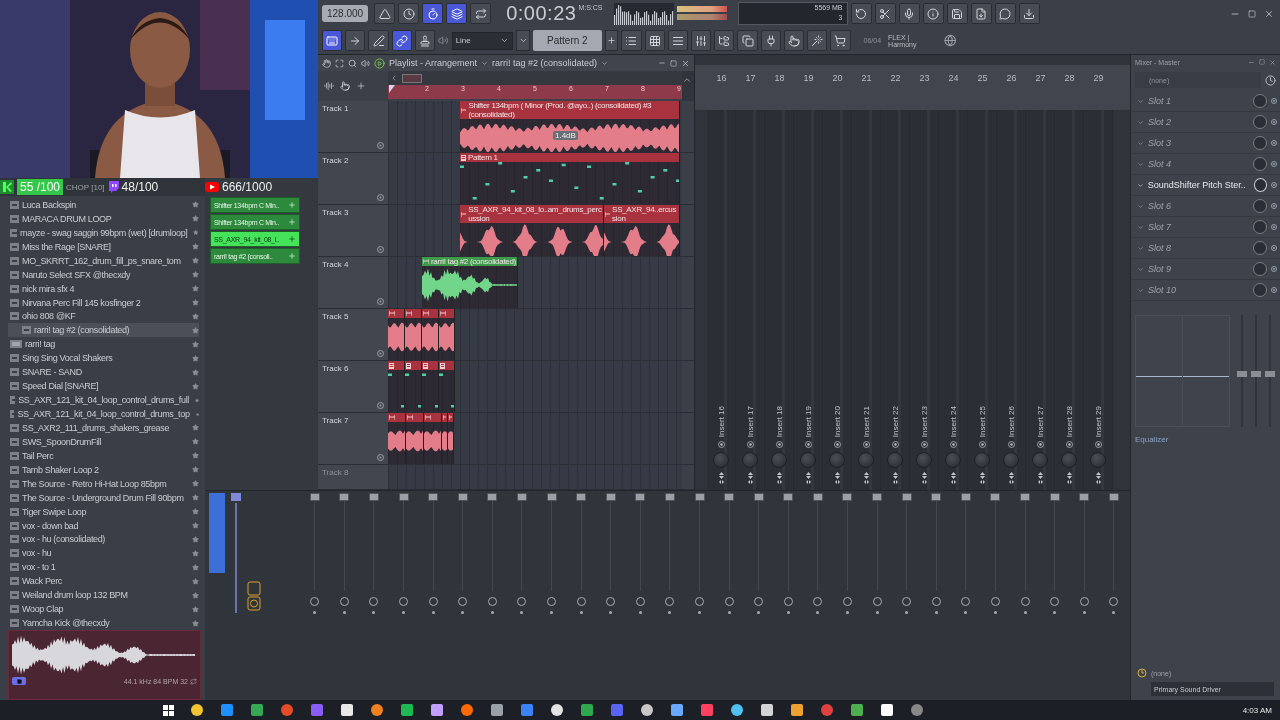 This screenshot has width=1280, height=720. Describe the element at coordinates (433, 63) in the screenshot. I see `window-title: Playlist - Arrangement` at that location.